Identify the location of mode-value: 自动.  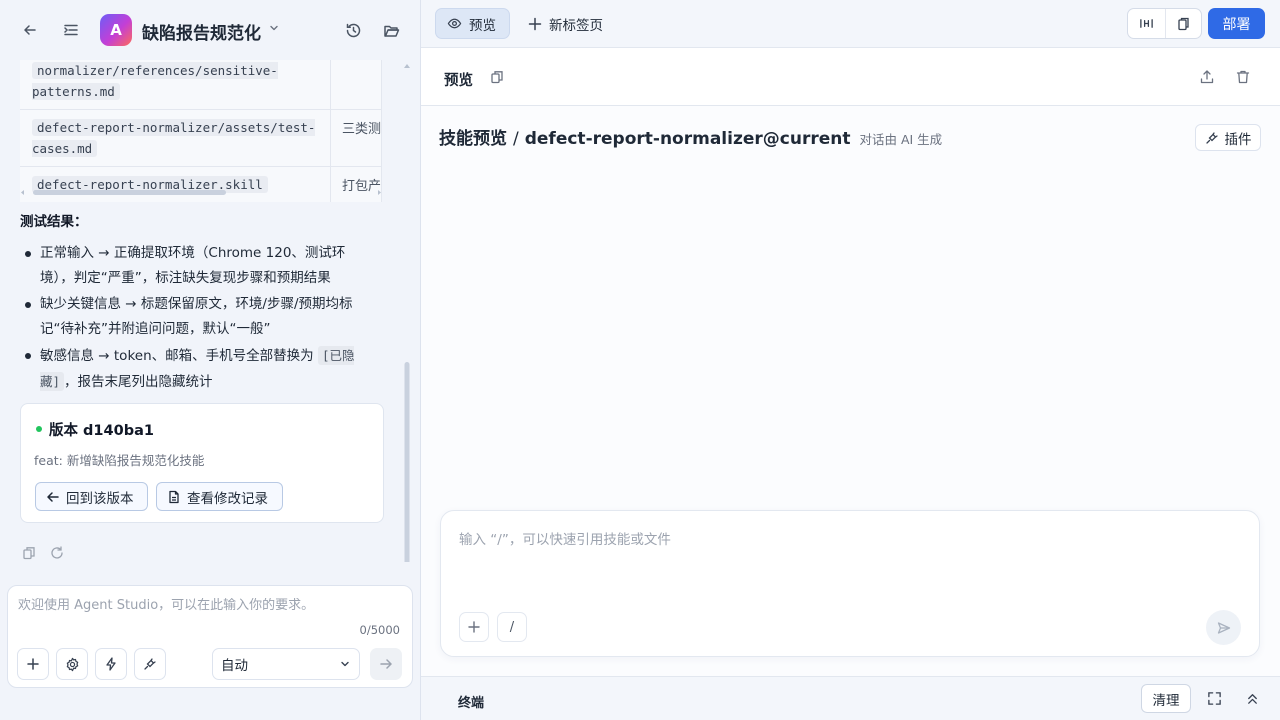
(234, 666).